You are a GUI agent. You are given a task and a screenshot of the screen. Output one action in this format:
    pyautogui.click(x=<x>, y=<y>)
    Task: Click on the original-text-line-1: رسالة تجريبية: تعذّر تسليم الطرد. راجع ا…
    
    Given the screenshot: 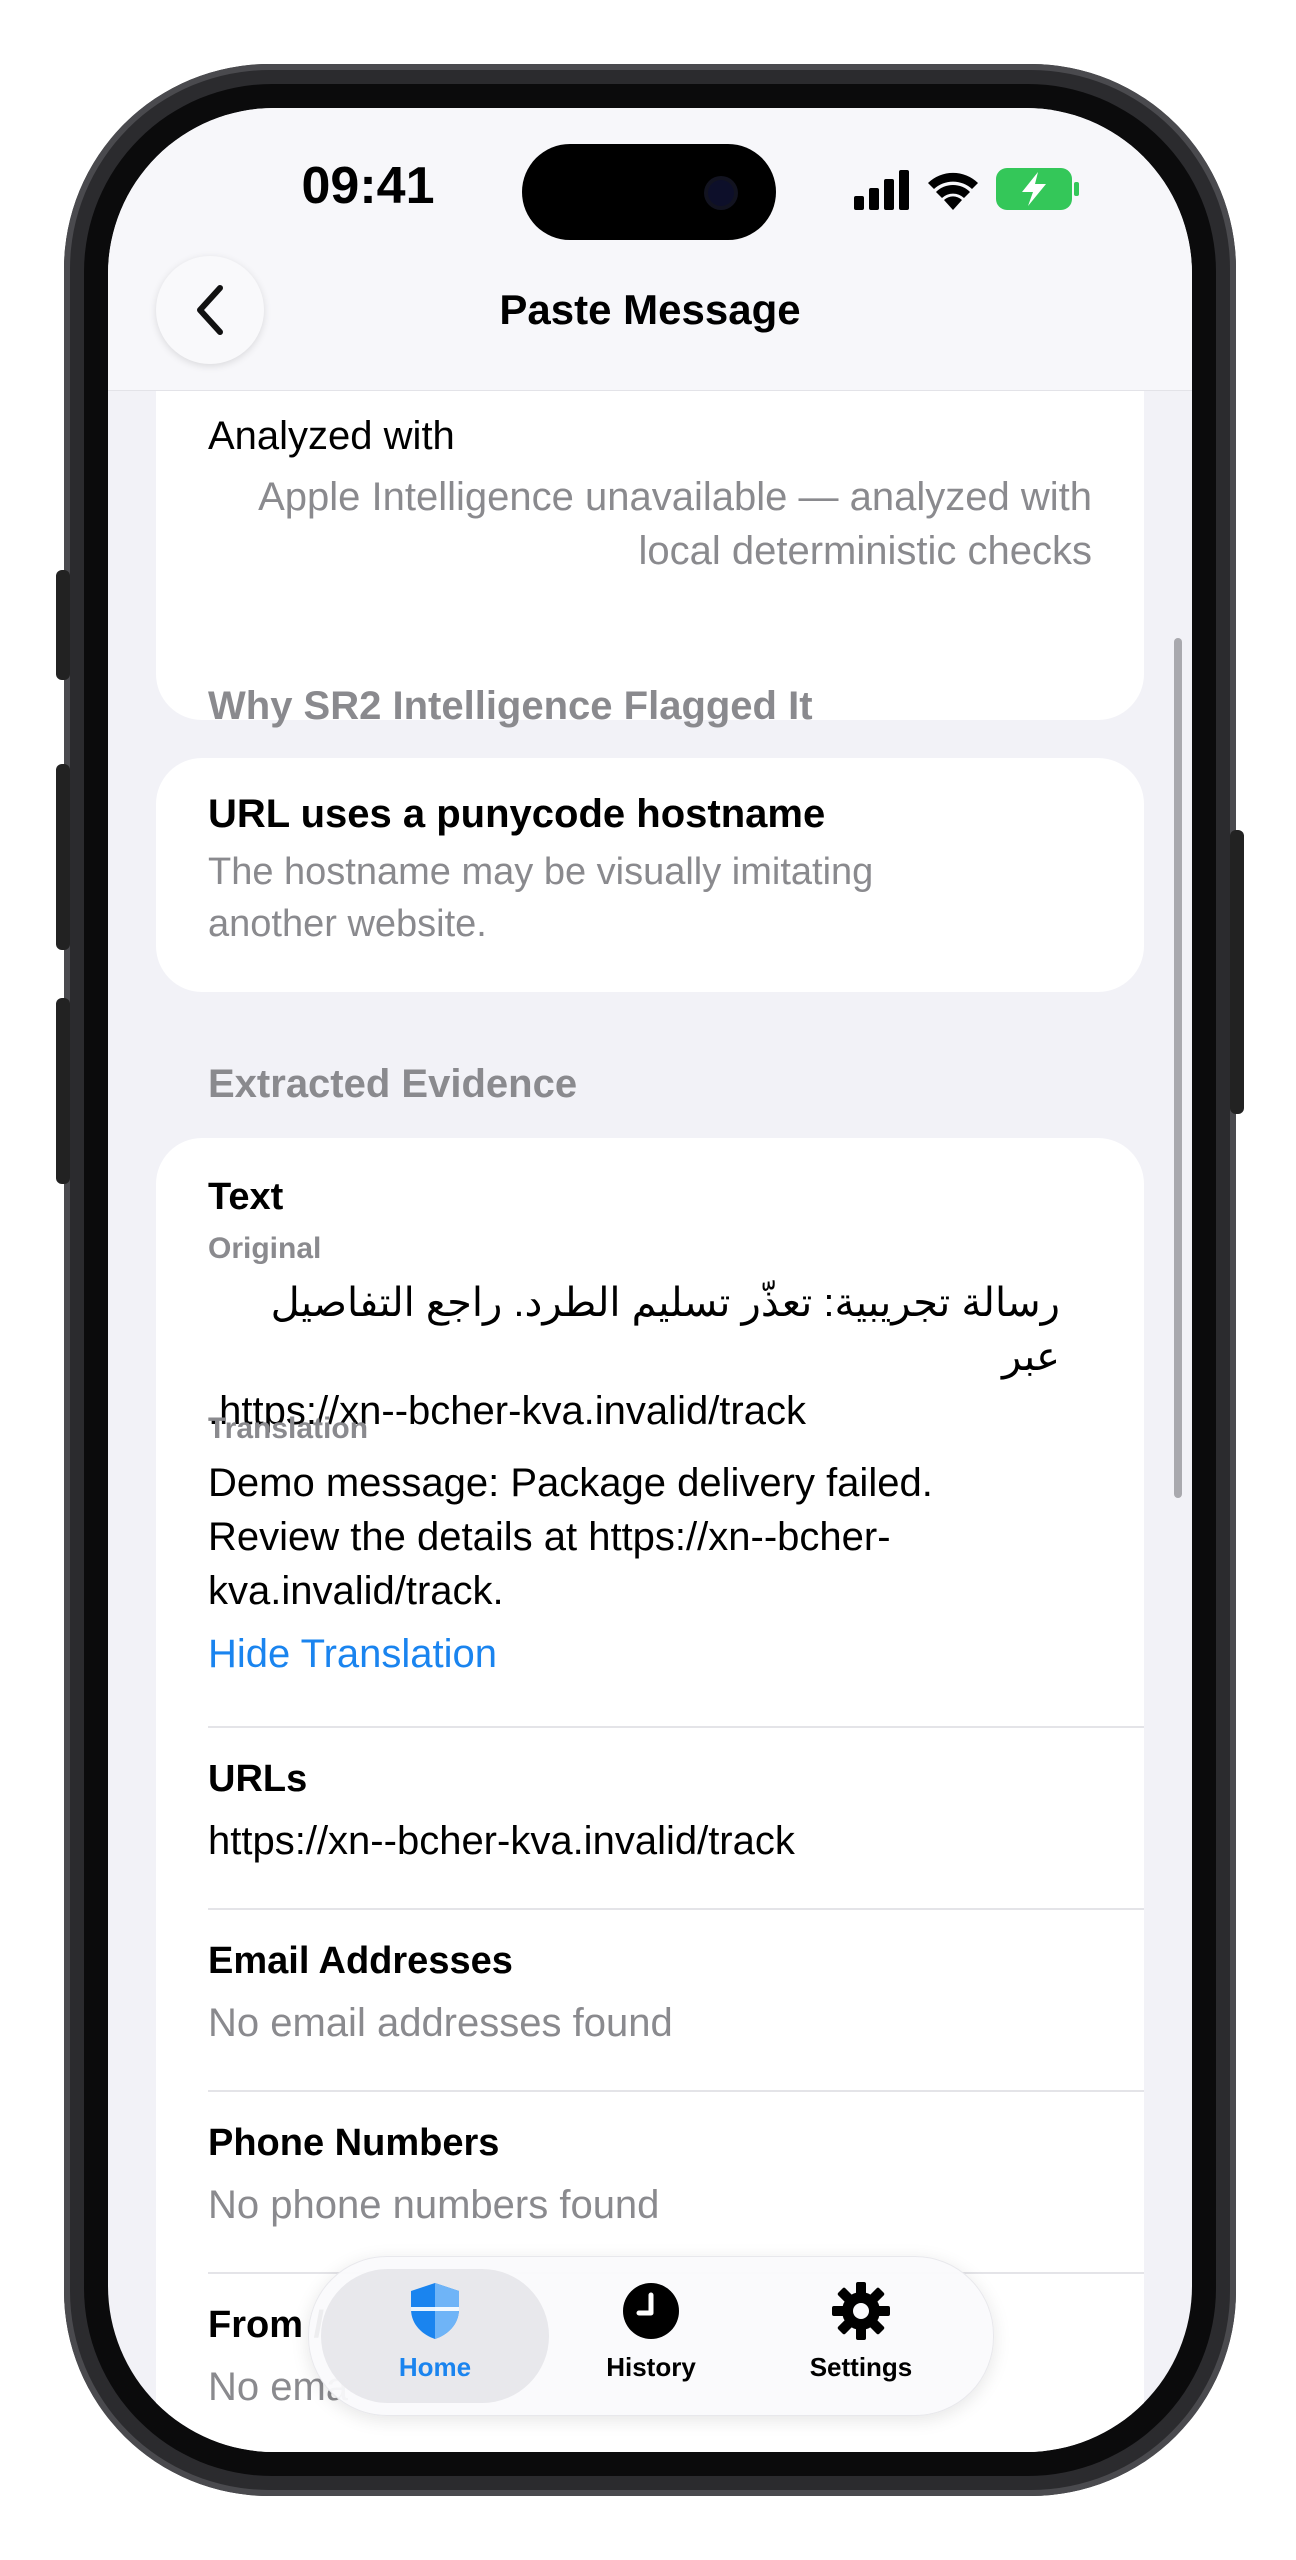 What is the action you would take?
    pyautogui.click(x=665, y=1330)
    